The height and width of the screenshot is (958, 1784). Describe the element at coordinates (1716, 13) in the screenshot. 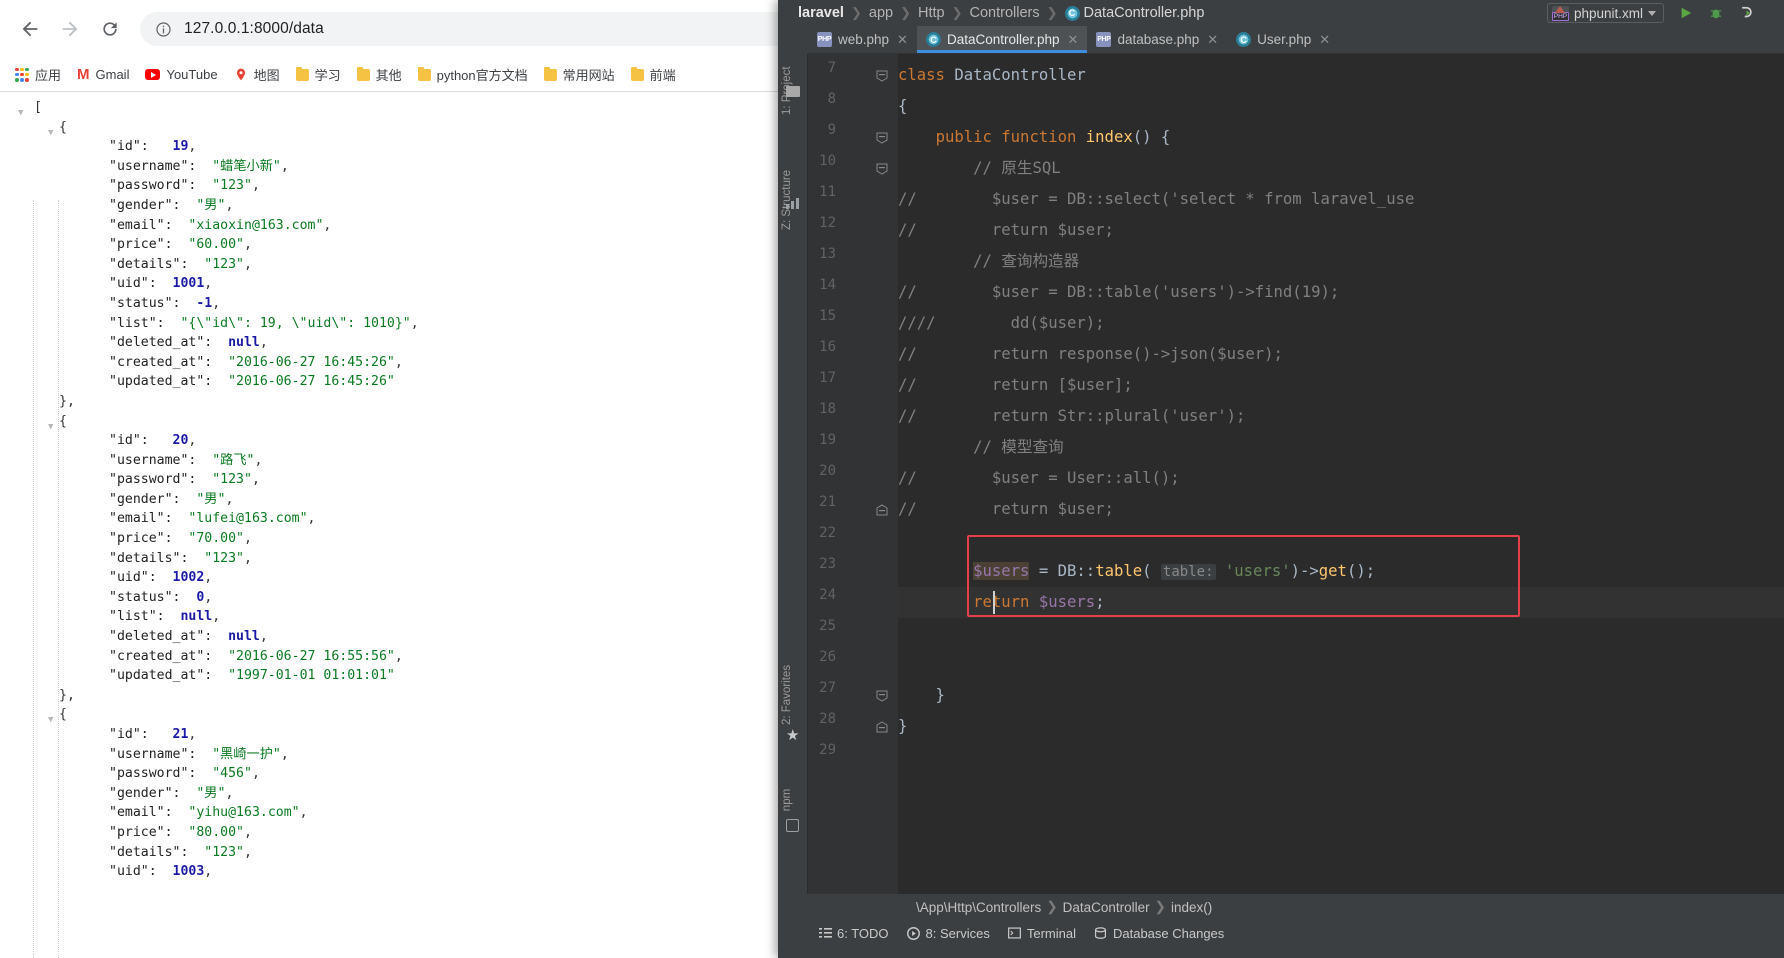

I see `debug-button` at that location.